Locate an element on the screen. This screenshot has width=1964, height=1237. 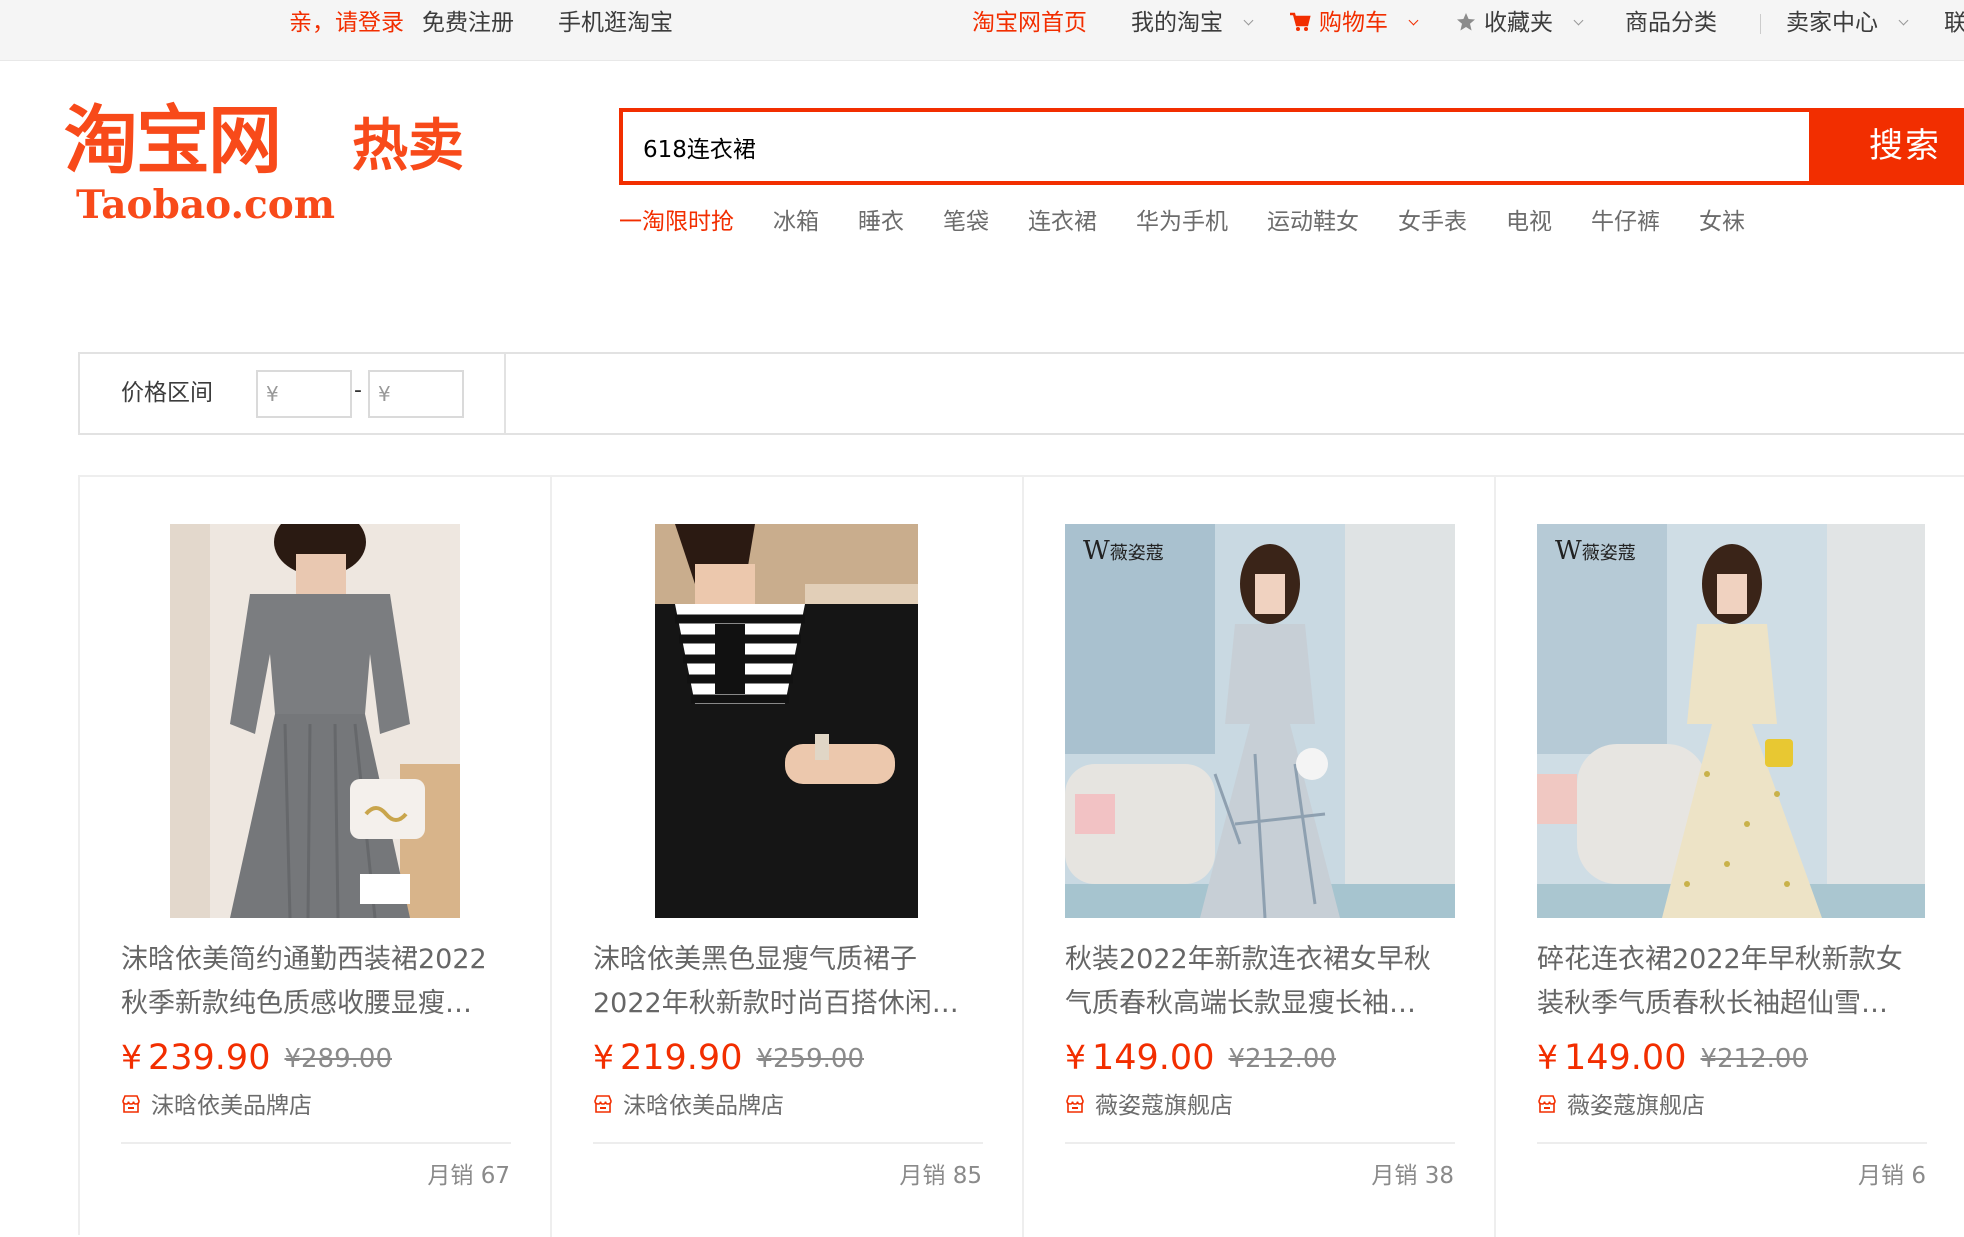
hotword-link: 电视 is located at coordinates (1529, 219).